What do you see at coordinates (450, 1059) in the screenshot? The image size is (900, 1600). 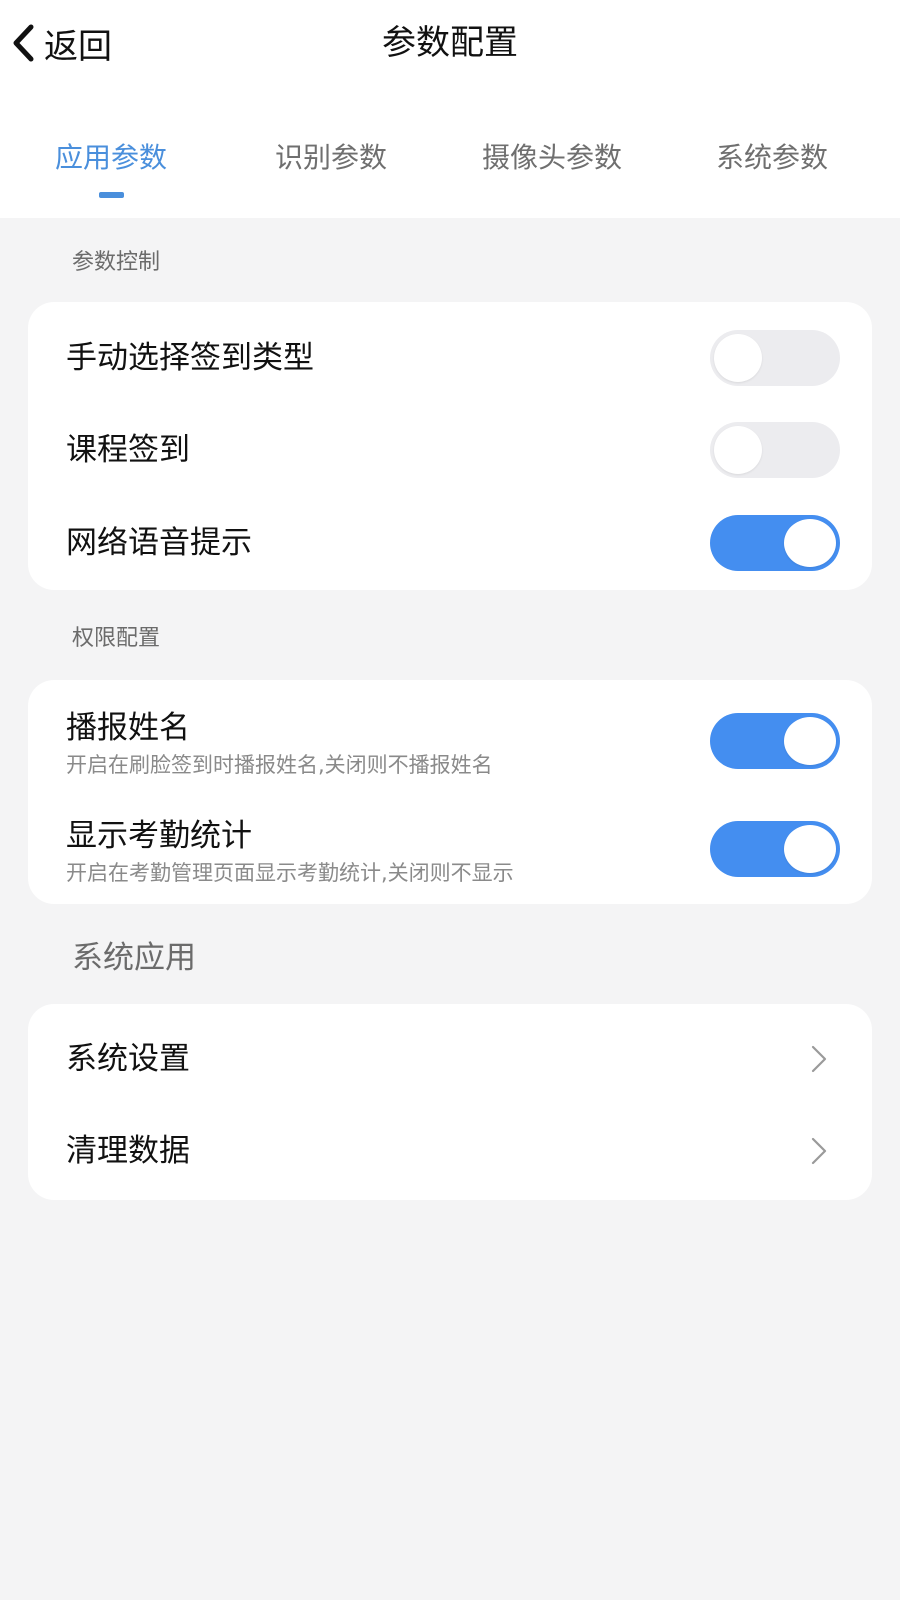 I see `menu-row-system-settings: 系统设置` at bounding box center [450, 1059].